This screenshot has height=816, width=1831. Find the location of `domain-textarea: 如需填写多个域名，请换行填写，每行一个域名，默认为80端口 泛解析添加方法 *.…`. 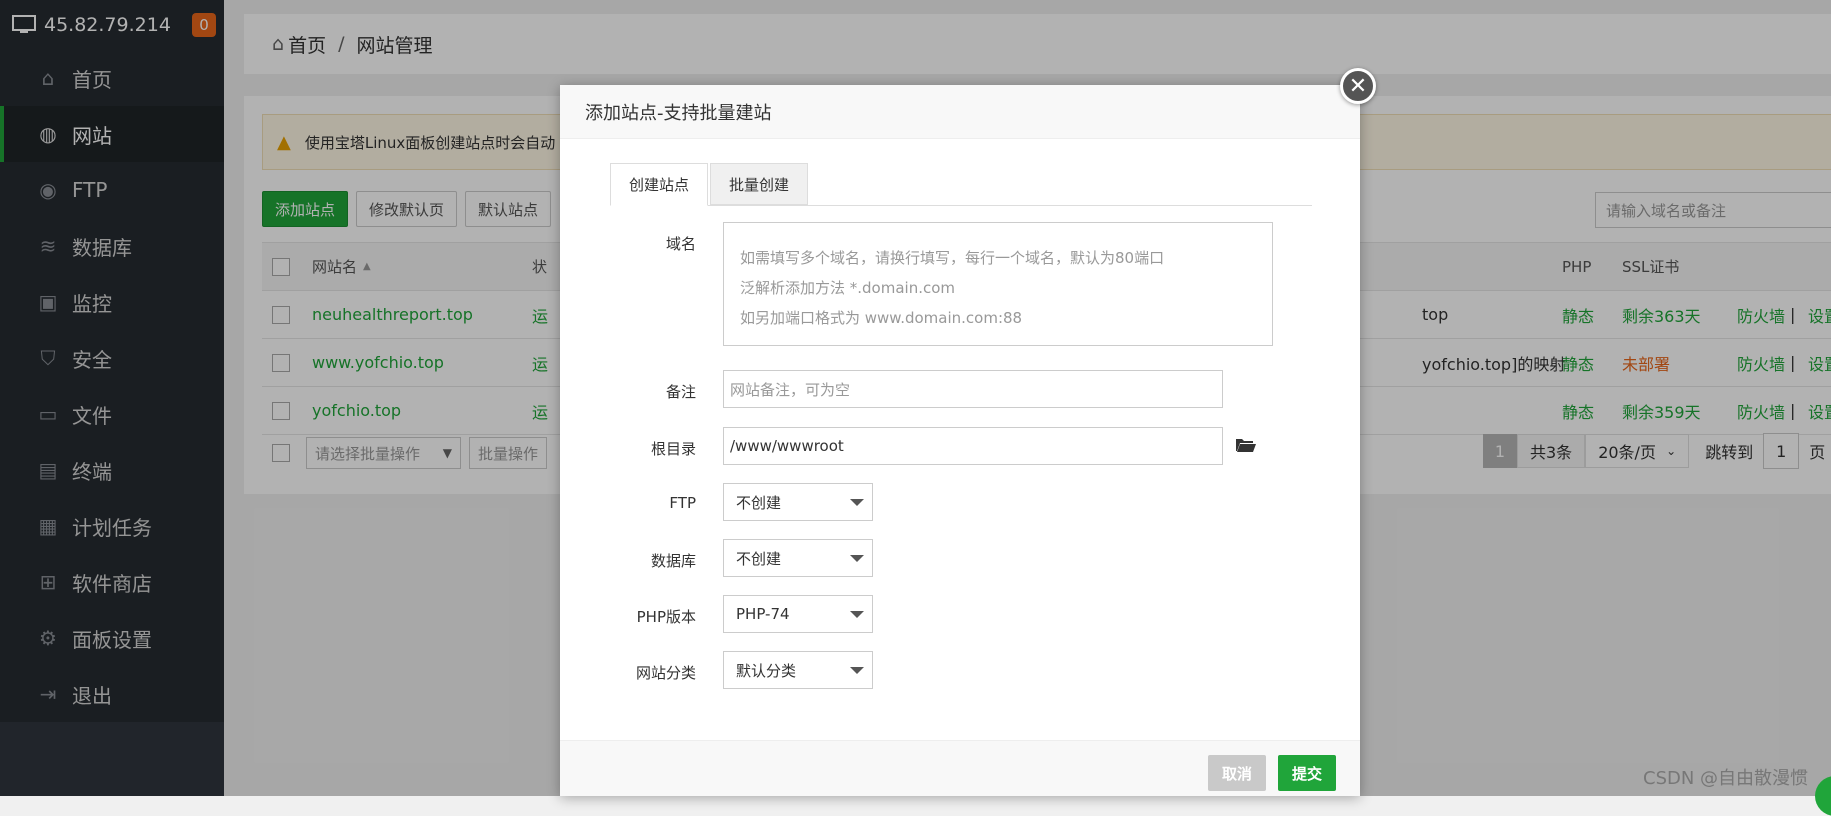

domain-textarea: 如需填写多个域名，请换行填写，每行一个域名，默认为80端口 泛解析添加方法 *.… is located at coordinates (998, 284).